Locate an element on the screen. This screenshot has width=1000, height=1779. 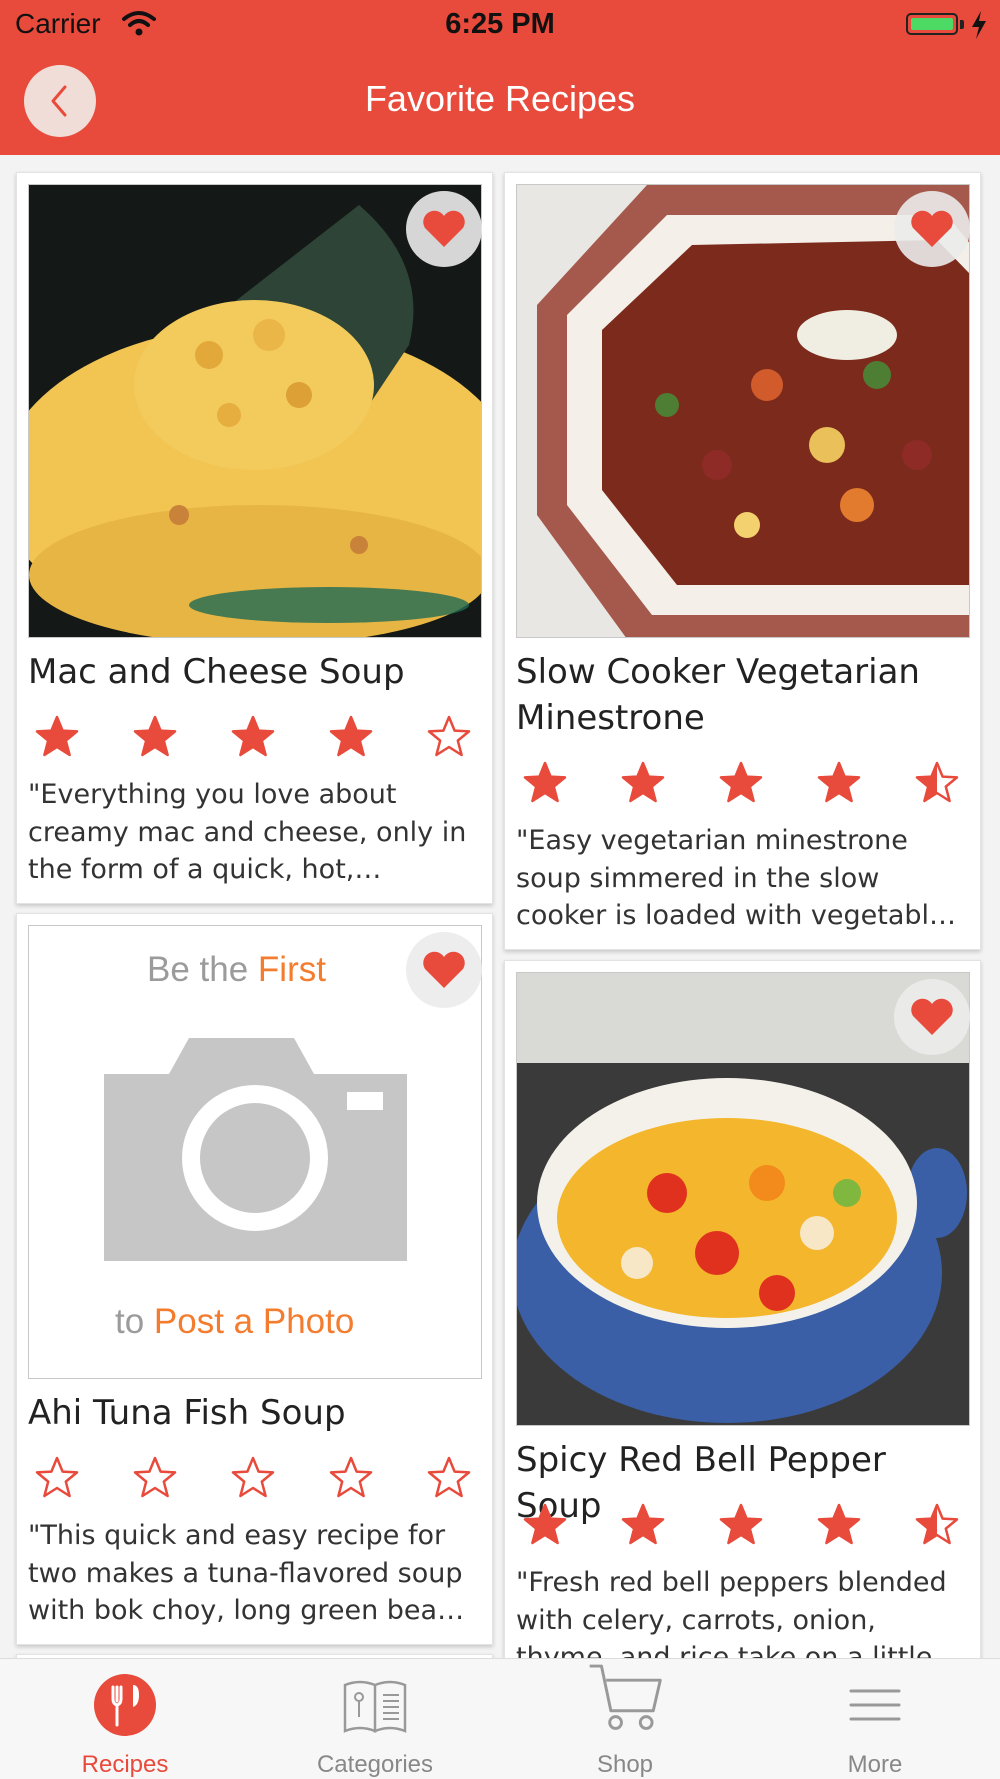
tab-categories: Categories is located at coordinates (375, 1719).